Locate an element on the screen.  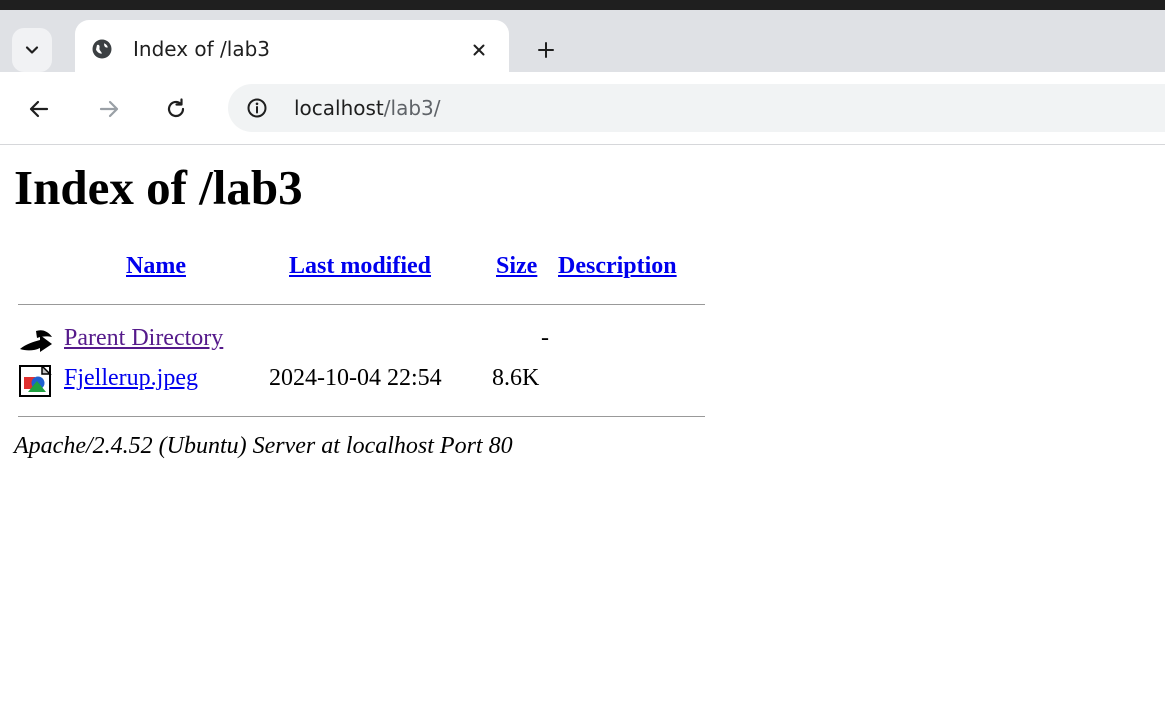
column-header-description: Description is located at coordinates (617, 266).